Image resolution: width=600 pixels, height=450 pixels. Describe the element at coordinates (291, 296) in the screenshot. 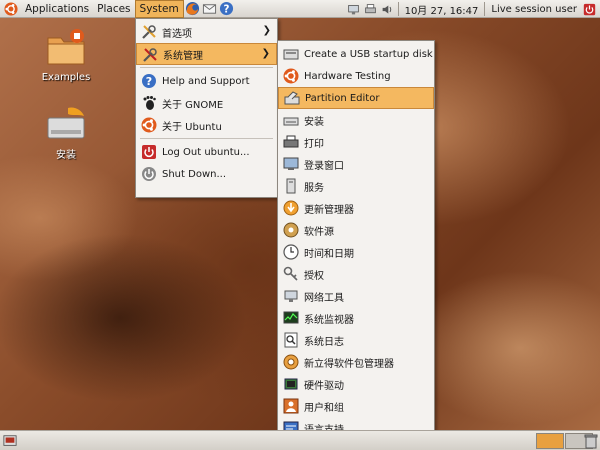

I see `network-tools-icon` at that location.